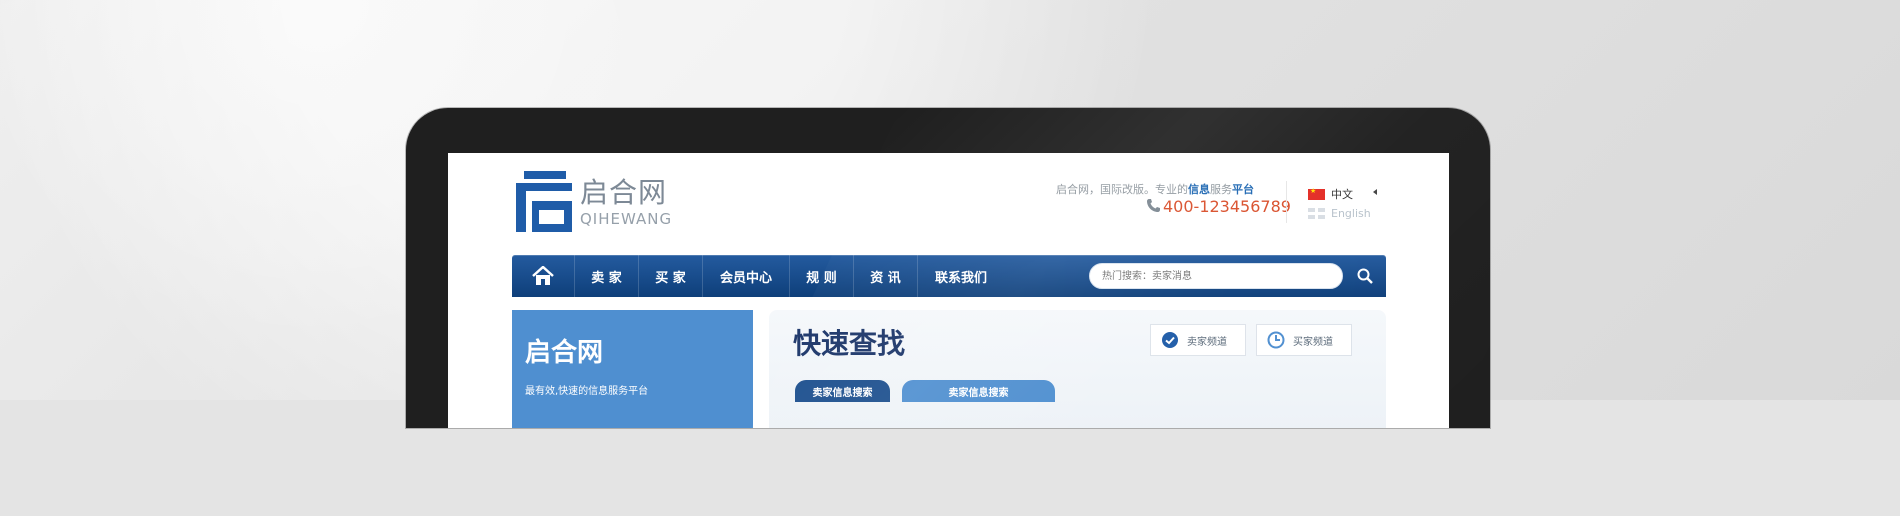 This screenshot has height=516, width=1900. I want to click on uk-flag-icon, so click(1316, 213).